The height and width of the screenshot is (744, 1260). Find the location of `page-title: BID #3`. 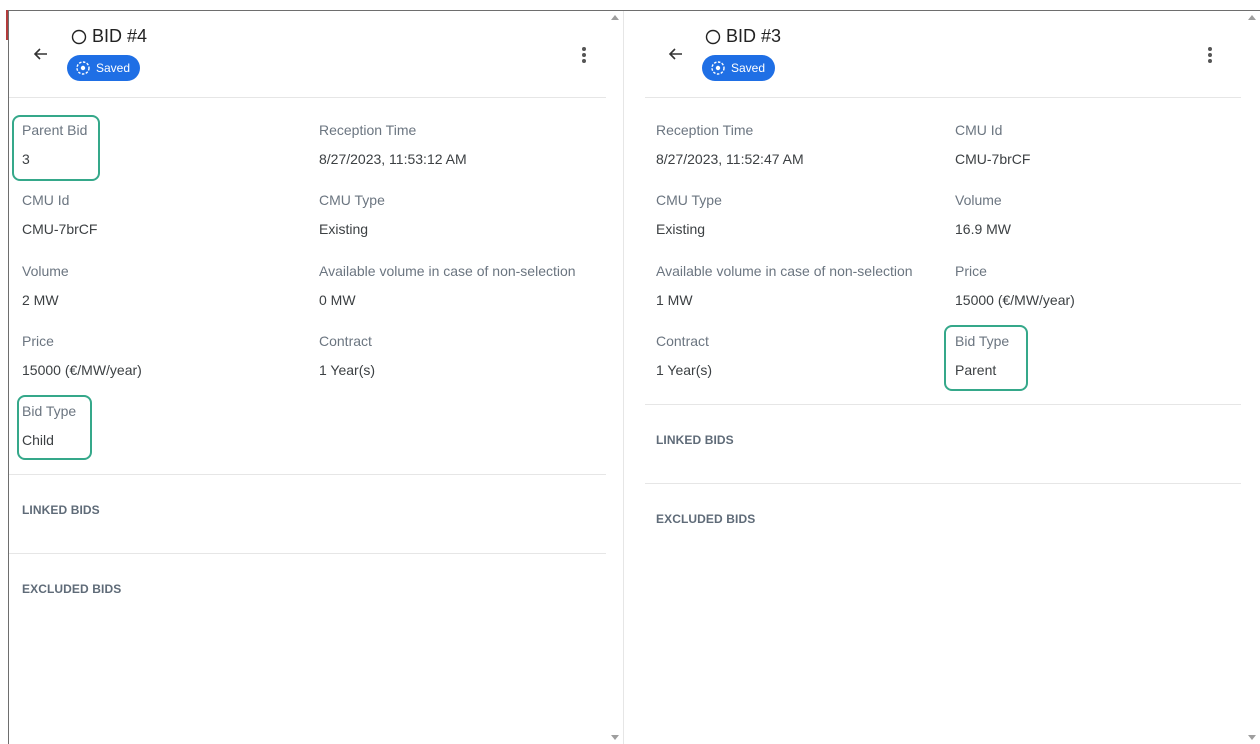

page-title: BID #3 is located at coordinates (754, 36).